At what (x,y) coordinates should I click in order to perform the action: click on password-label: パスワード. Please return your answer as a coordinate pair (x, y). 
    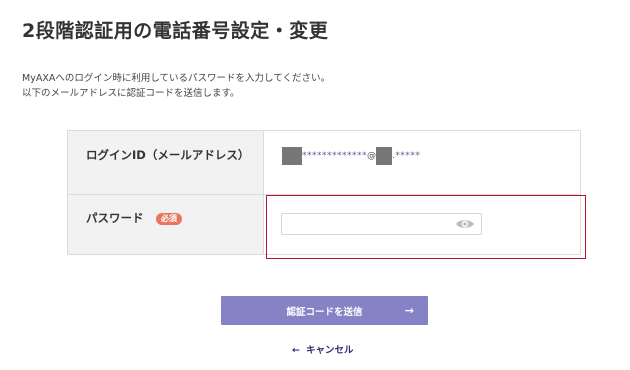
    Looking at the image, I should click on (115, 218).